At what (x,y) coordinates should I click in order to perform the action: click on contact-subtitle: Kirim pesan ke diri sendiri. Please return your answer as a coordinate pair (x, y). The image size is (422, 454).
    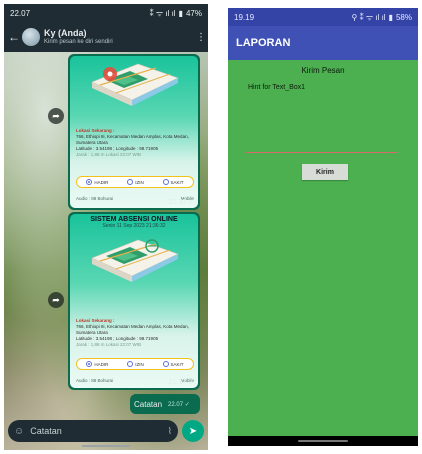
    Looking at the image, I should click on (78, 41).